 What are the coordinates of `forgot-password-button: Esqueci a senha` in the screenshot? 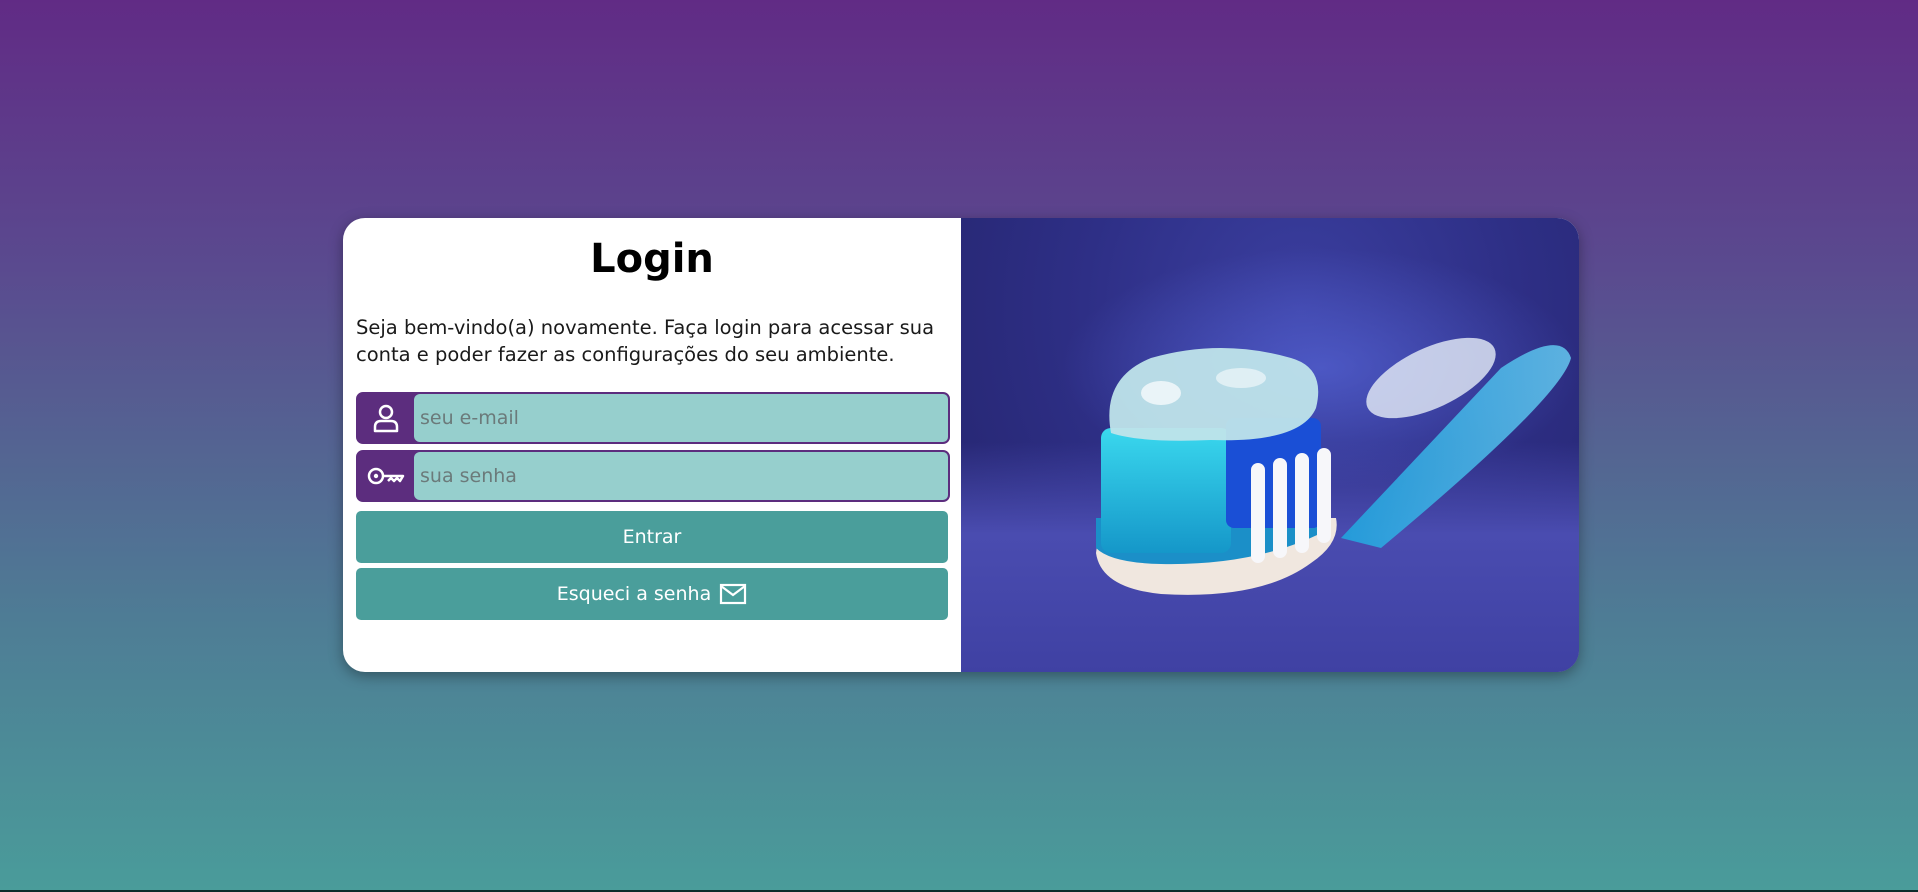 It's located at (652, 594).